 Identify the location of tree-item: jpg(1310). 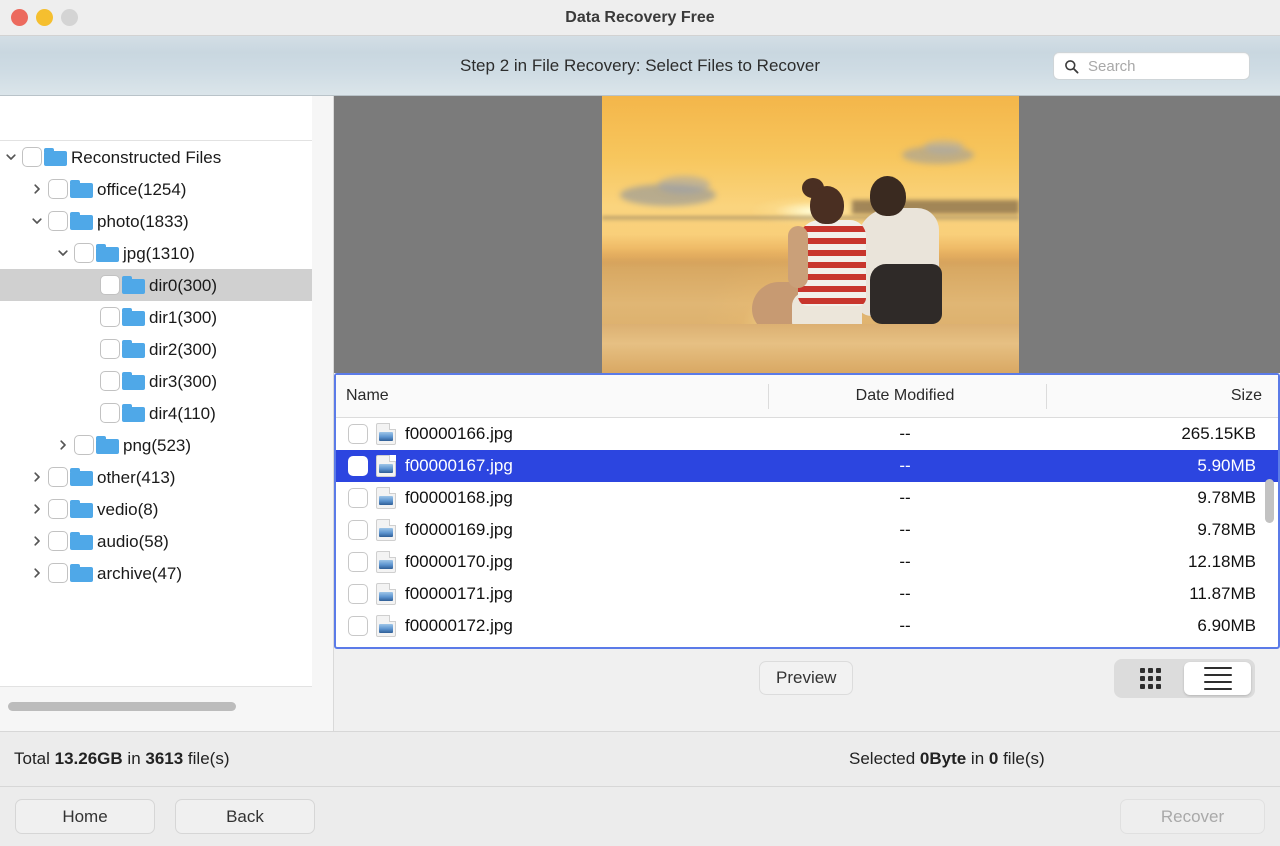
(156, 253).